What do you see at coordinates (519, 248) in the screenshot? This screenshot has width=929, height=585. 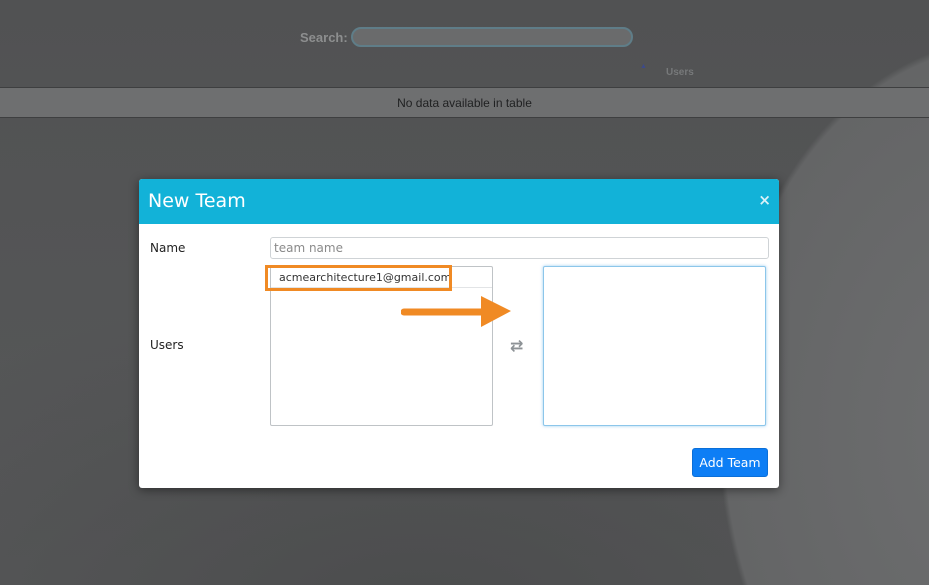 I see `team-name-input` at bounding box center [519, 248].